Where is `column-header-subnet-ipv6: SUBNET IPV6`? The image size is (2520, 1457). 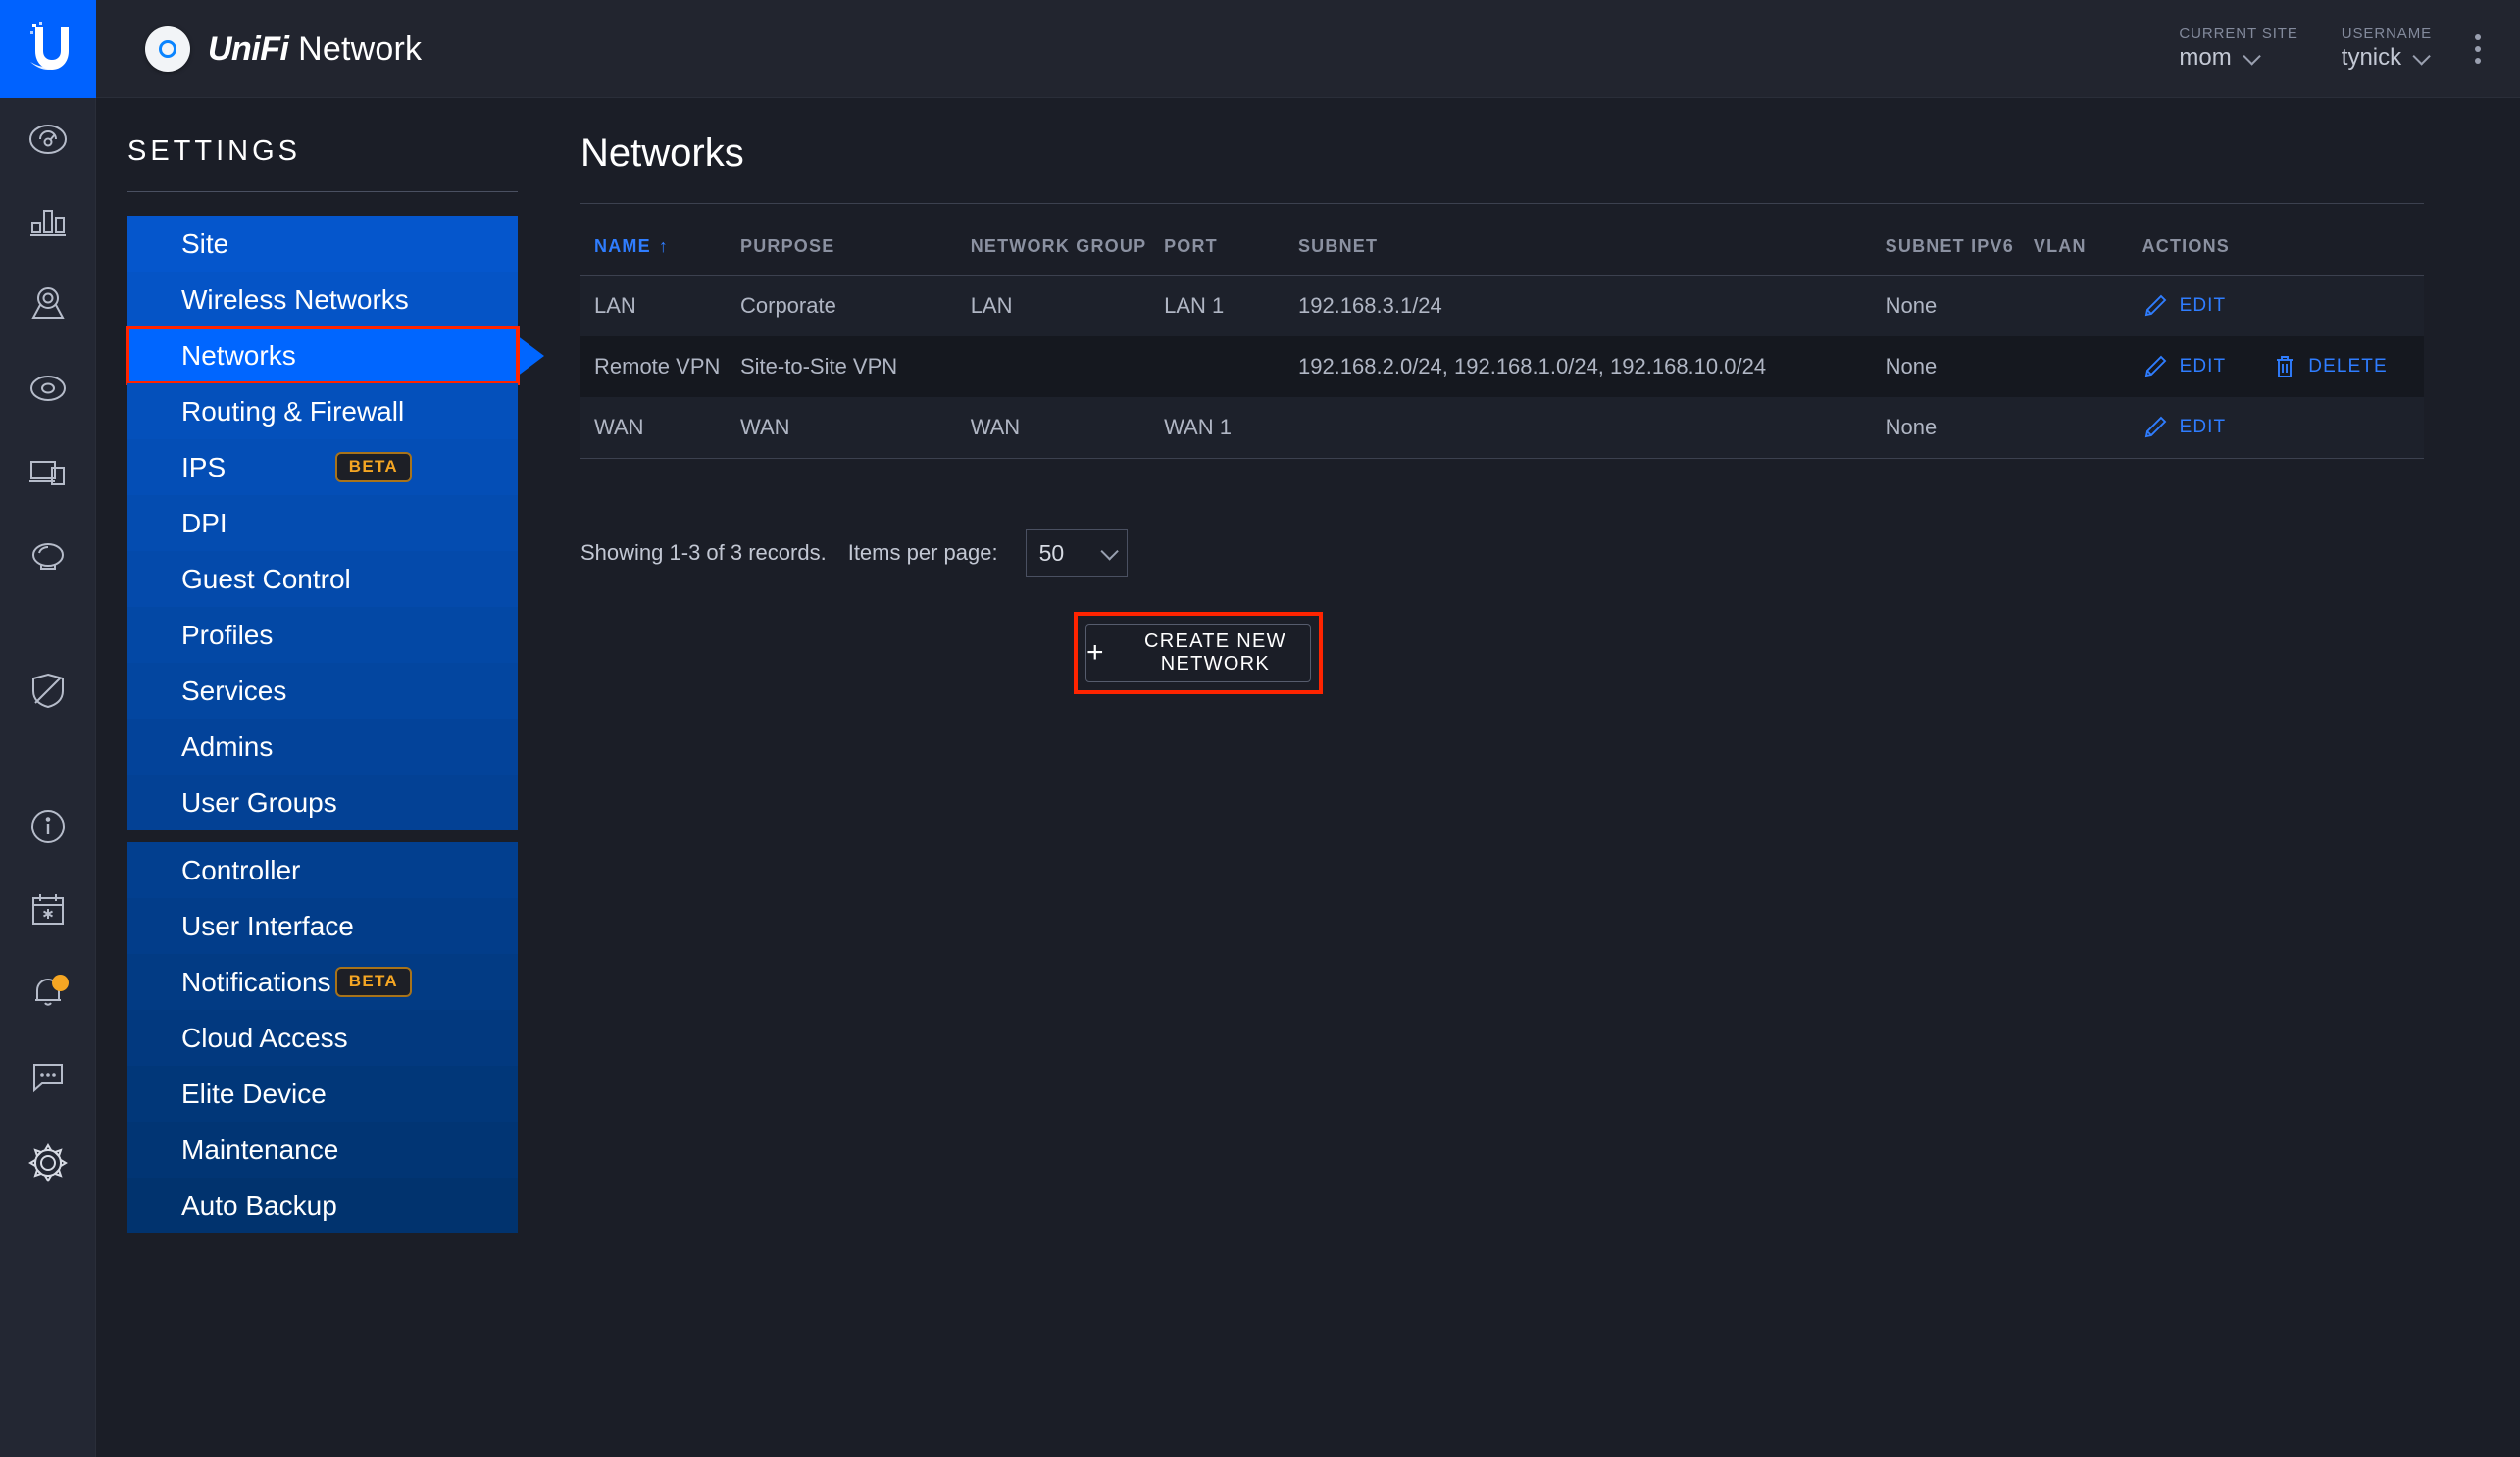
column-header-subnet-ipv6: SUBNET IPV6 is located at coordinates (1959, 248).